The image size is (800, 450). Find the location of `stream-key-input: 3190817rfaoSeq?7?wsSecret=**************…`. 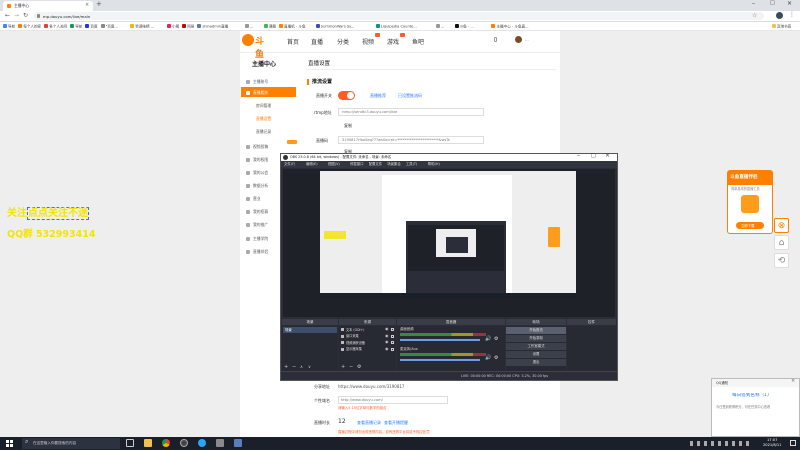

stream-key-input: 3190817rfaoSeq?7?wsSecret=**************… is located at coordinates (411, 140).